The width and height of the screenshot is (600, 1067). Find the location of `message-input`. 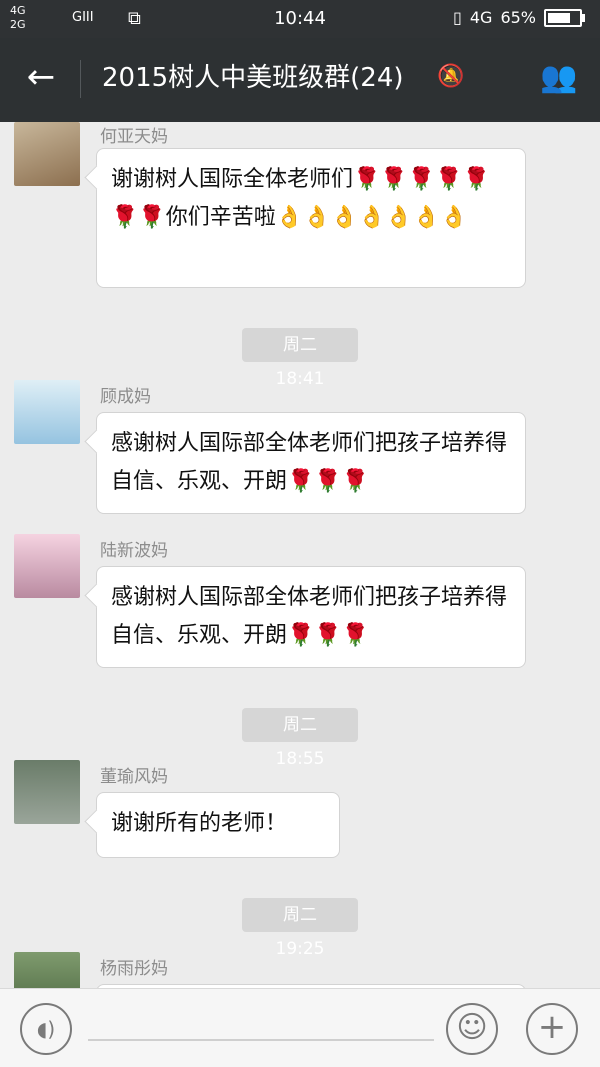

message-input is located at coordinates (261, 1040).